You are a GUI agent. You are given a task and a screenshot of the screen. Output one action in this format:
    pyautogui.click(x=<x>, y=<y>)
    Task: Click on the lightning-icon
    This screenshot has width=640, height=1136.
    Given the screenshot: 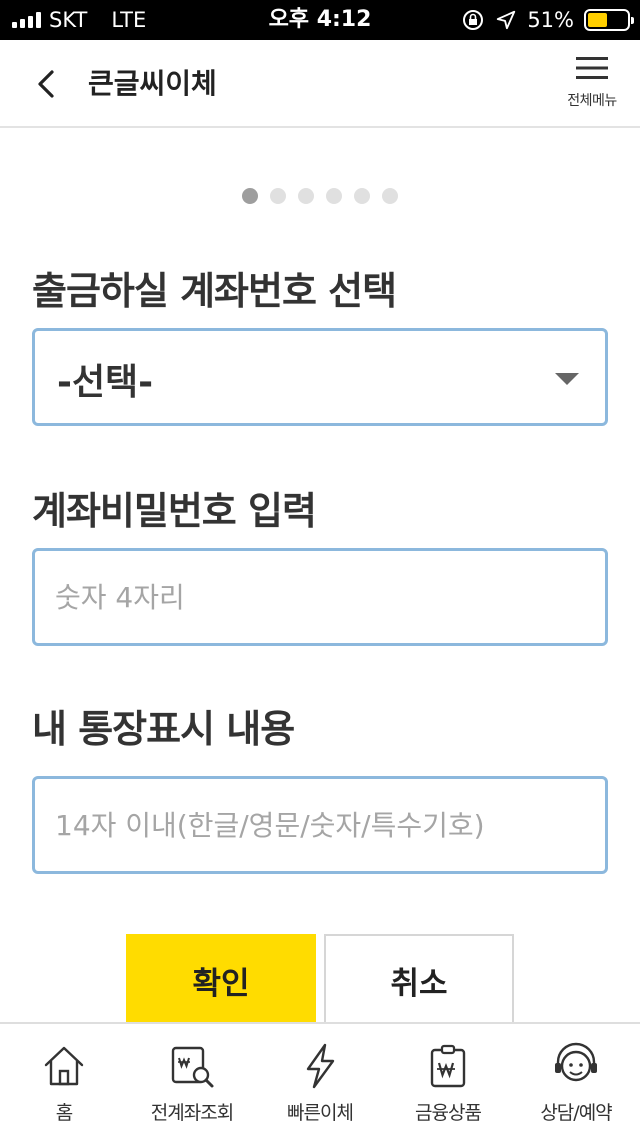 What is the action you would take?
    pyautogui.click(x=320, y=1066)
    